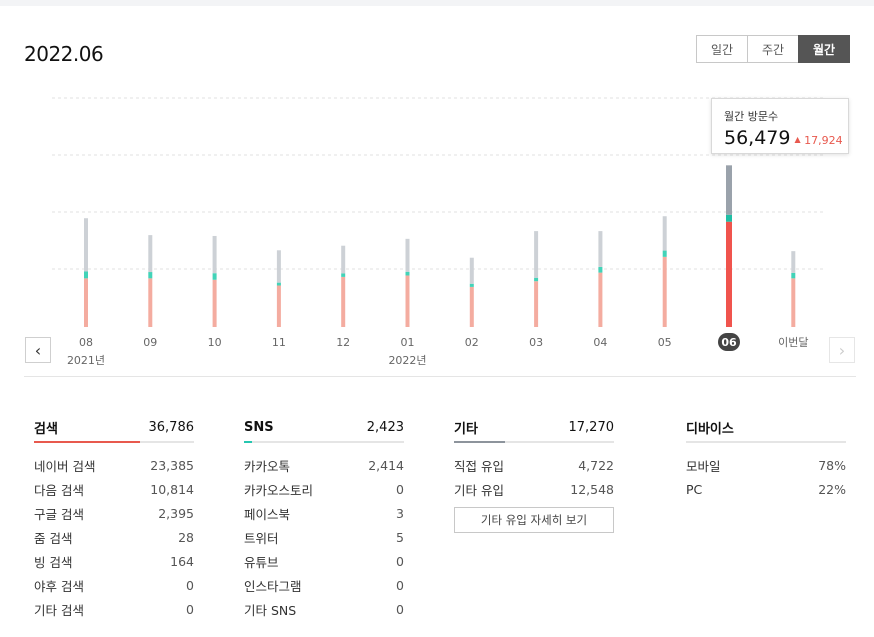  What do you see at coordinates (46, 429) in the screenshot?
I see `stats-title: 검색` at bounding box center [46, 429].